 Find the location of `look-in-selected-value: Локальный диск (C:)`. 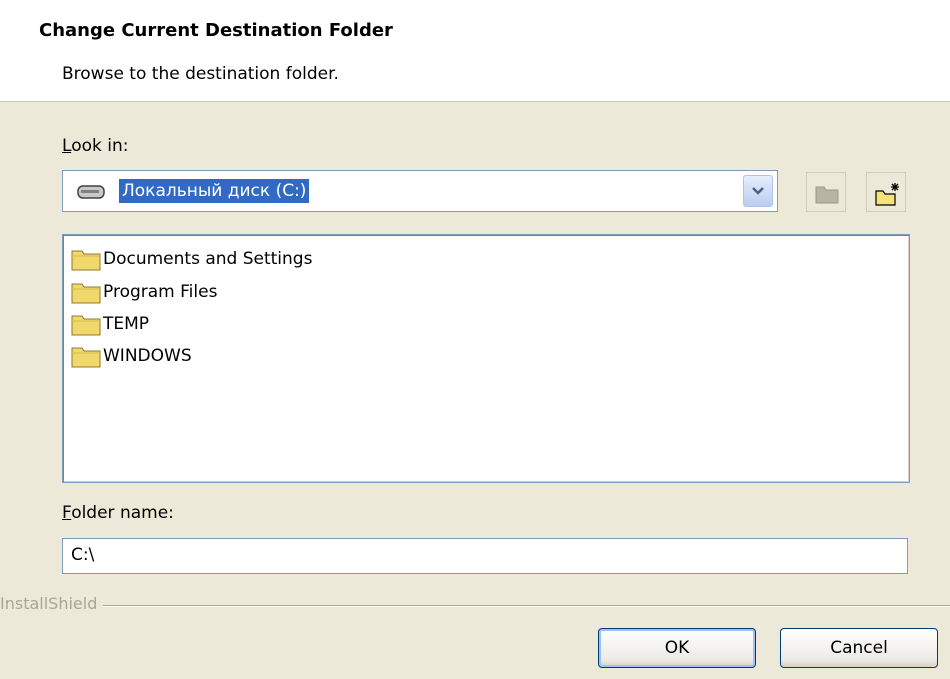

look-in-selected-value: Локальный диск (C:) is located at coordinates (214, 191).